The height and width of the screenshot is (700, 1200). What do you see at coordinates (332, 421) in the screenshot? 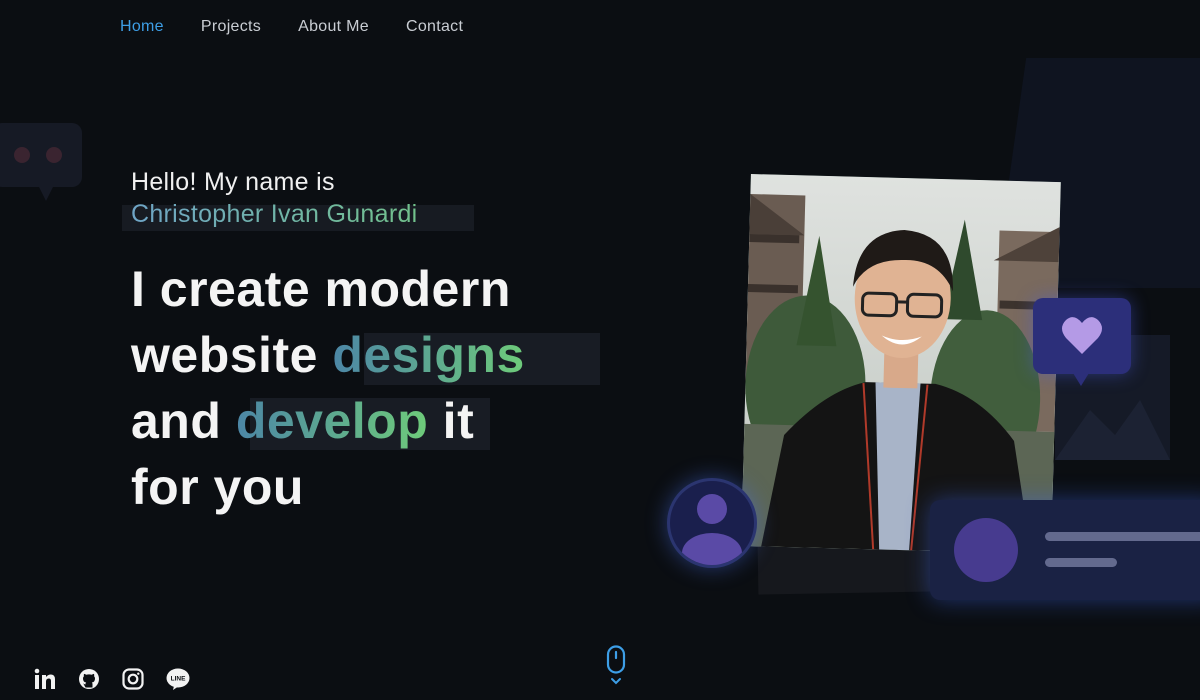
I see `headline-develop: develop` at bounding box center [332, 421].